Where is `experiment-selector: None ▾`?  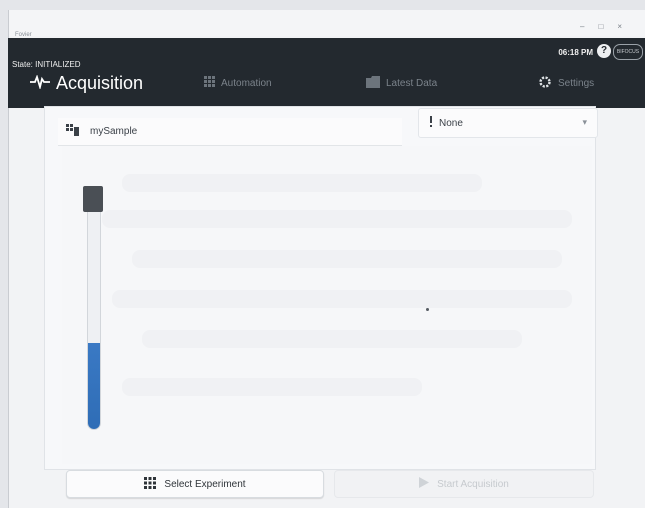 experiment-selector: None ▾ is located at coordinates (508, 123).